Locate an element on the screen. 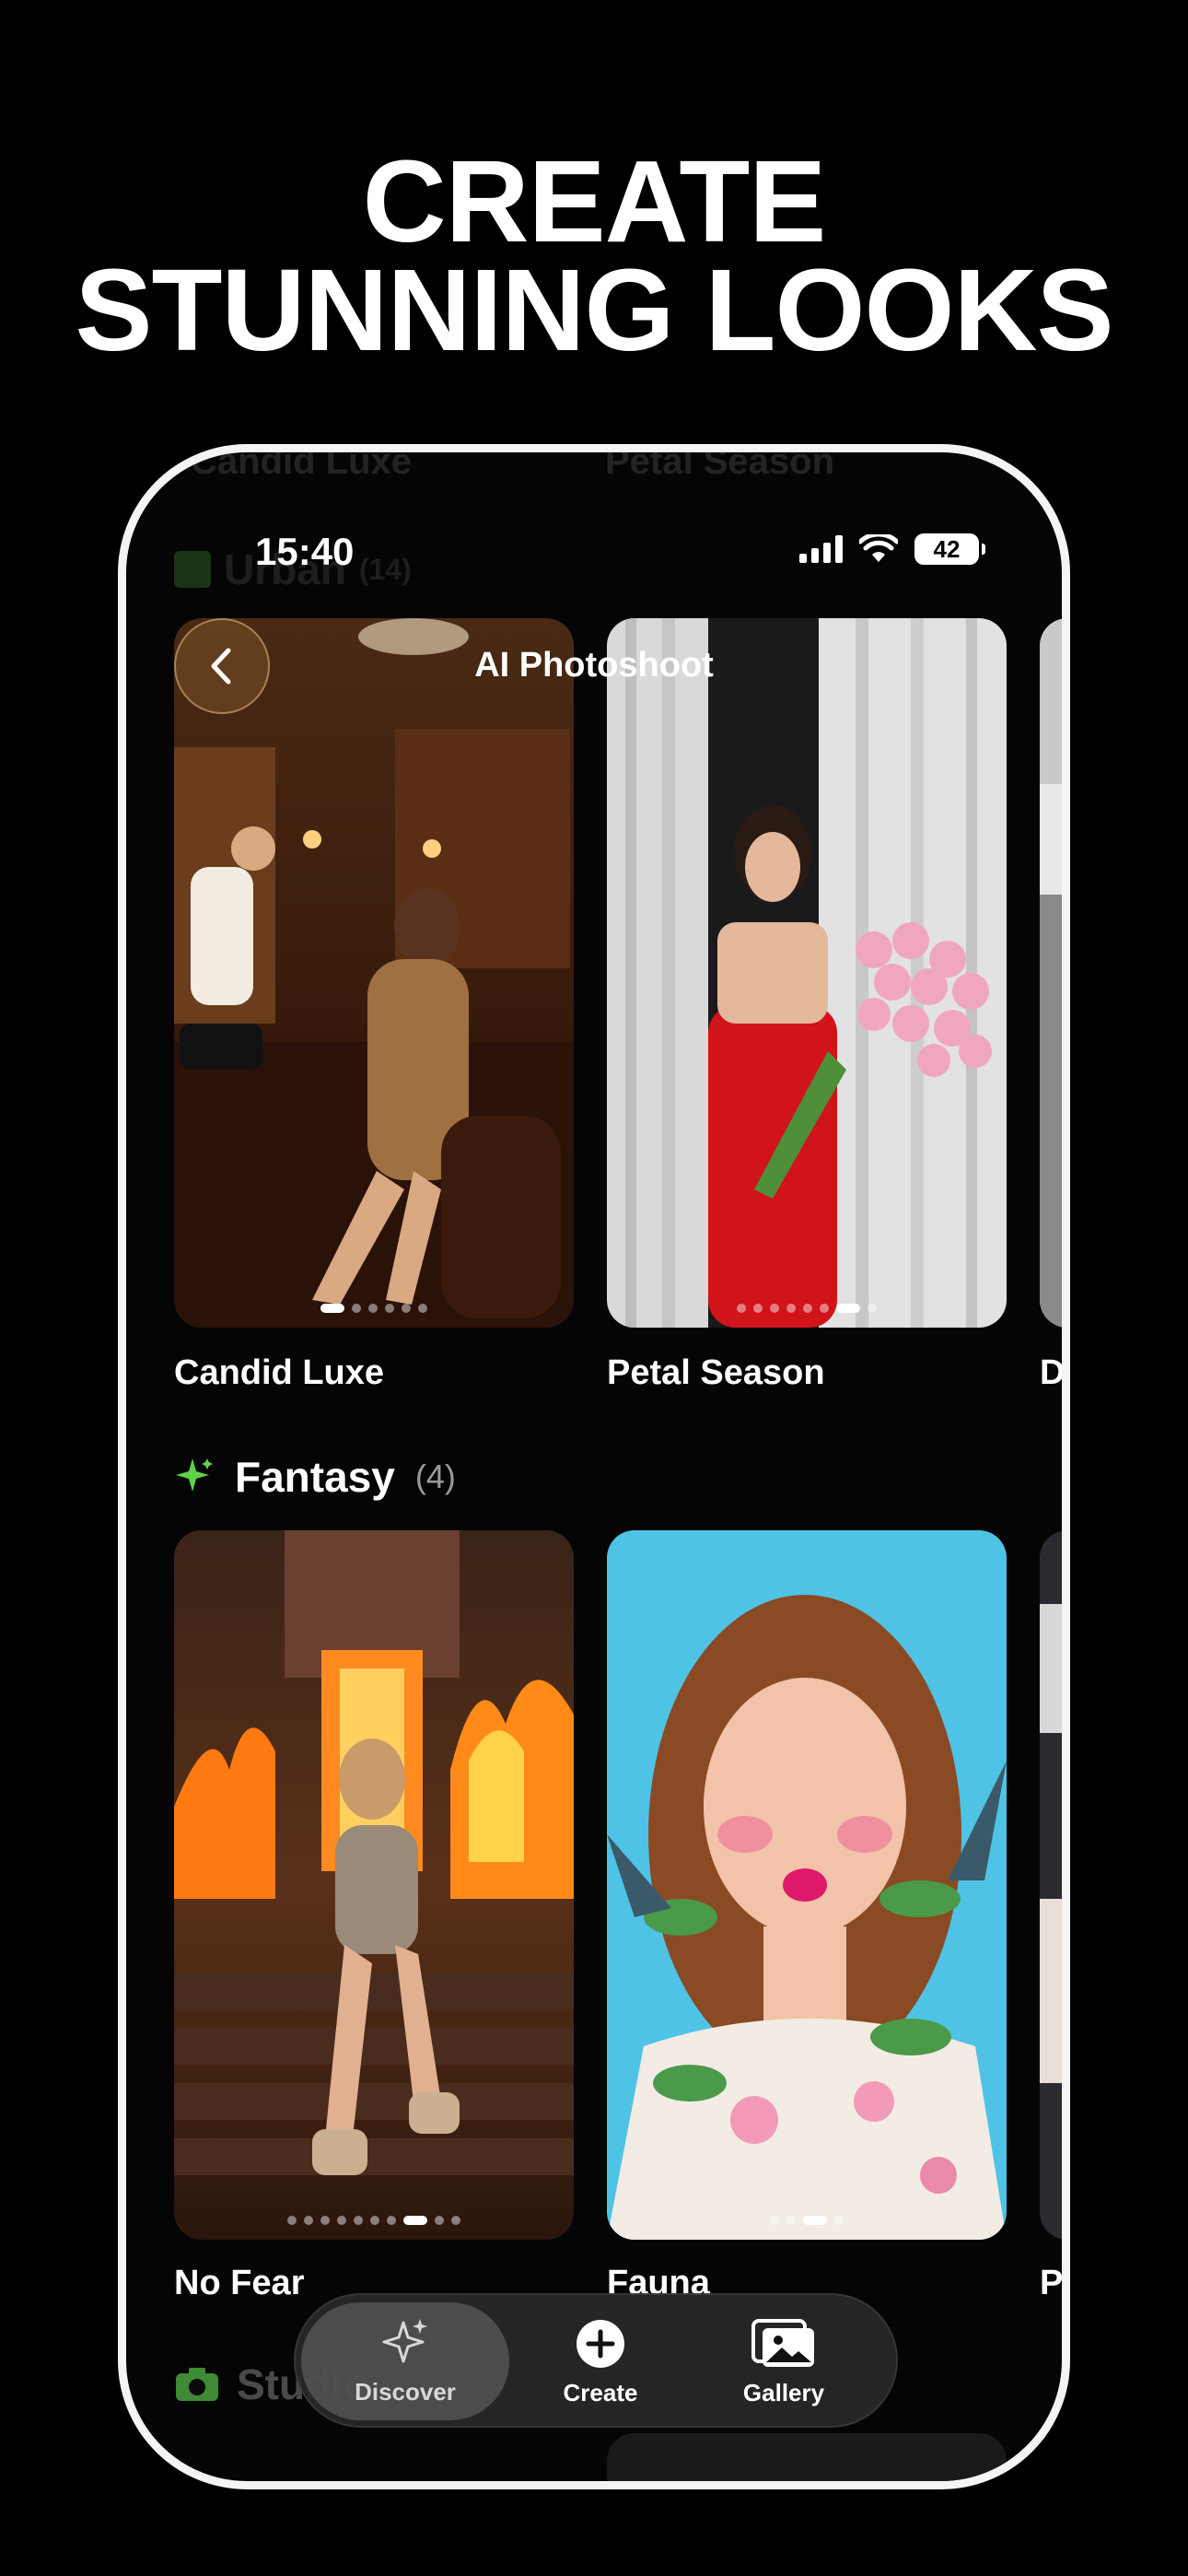  card-label: Petal Season is located at coordinates (716, 1372).